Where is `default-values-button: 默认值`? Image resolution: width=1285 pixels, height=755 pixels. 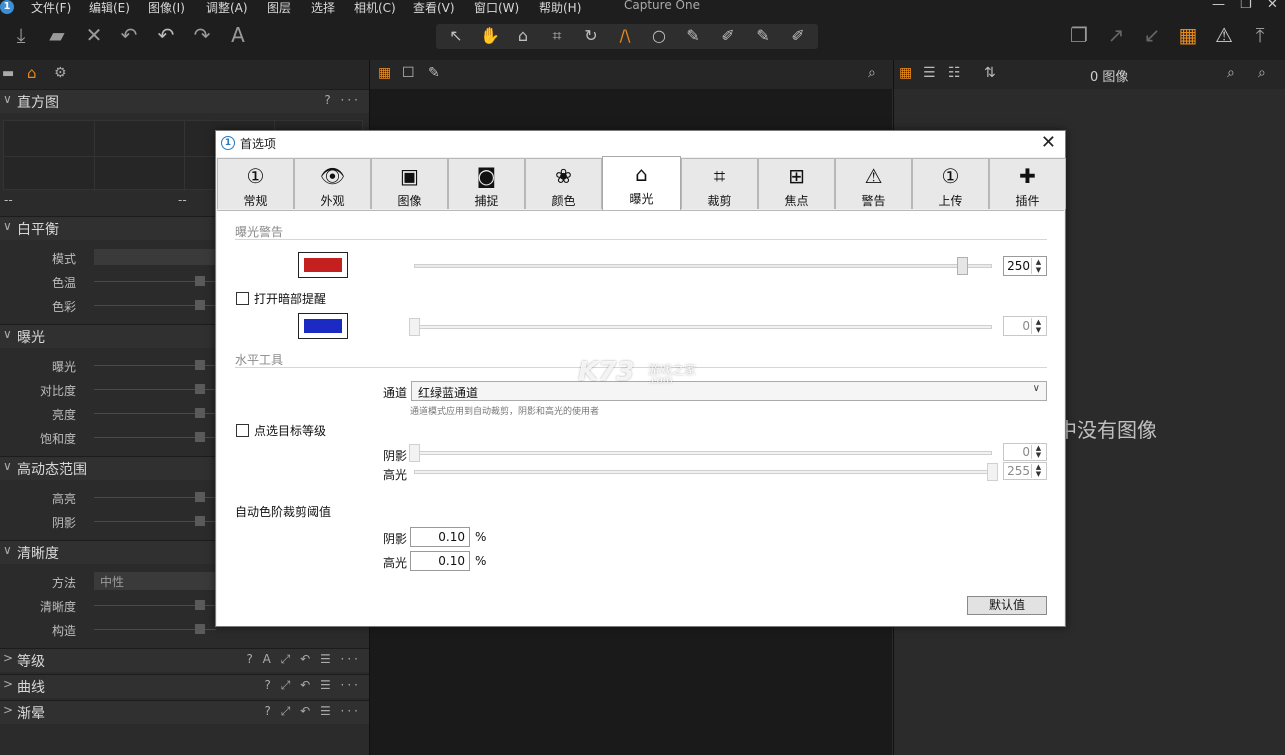
default-values-button: 默认值 is located at coordinates (1007, 605).